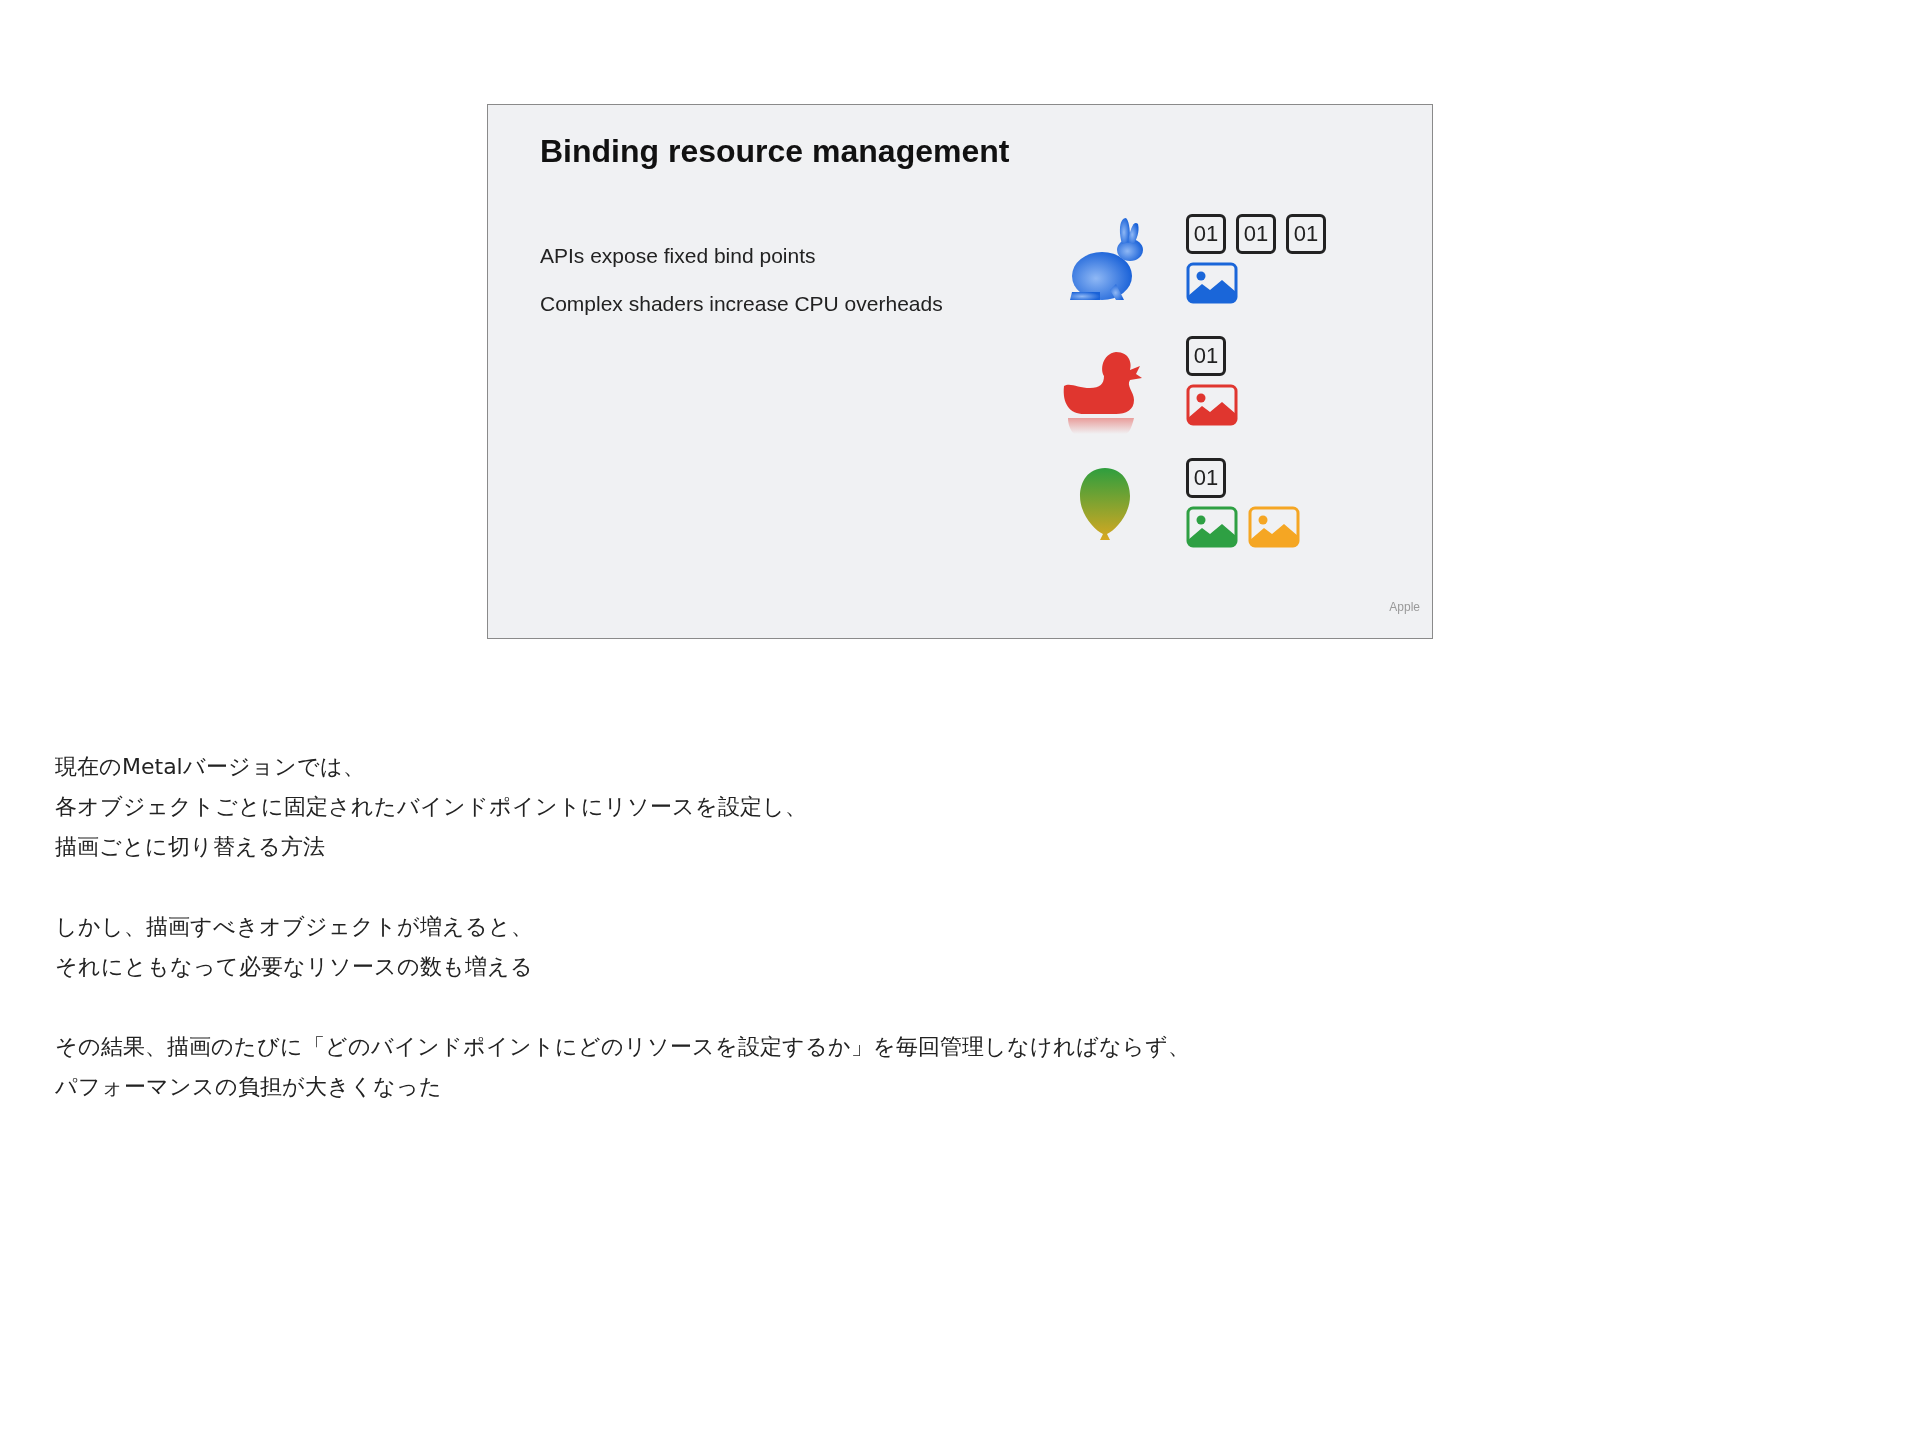 Image resolution: width=1920 pixels, height=1440 pixels. Describe the element at coordinates (431, 807) in the screenshot. I see `note-line: 各オブジェクトごとに固定されたバインドポイントにリソースを設定し、` at that location.